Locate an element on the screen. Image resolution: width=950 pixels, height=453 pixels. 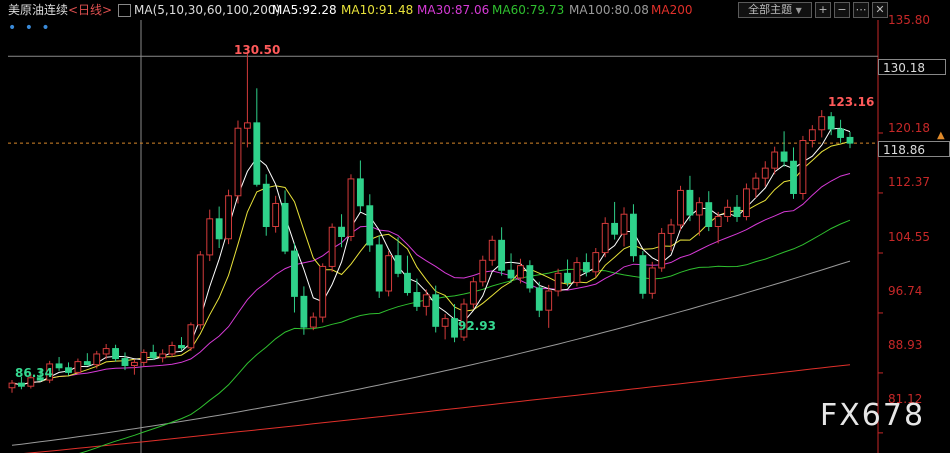
period-label: <日线> is located at coordinates (90, 10).